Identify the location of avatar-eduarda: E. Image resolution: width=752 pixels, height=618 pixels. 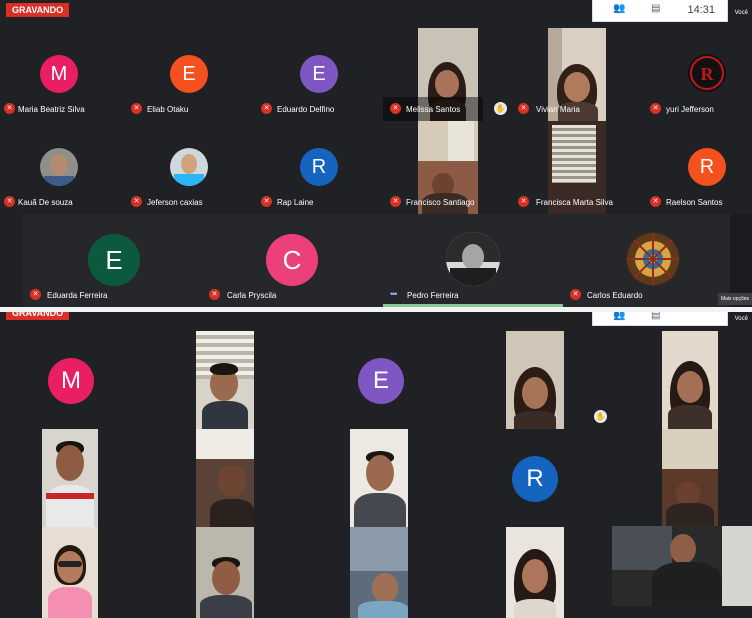
(114, 260).